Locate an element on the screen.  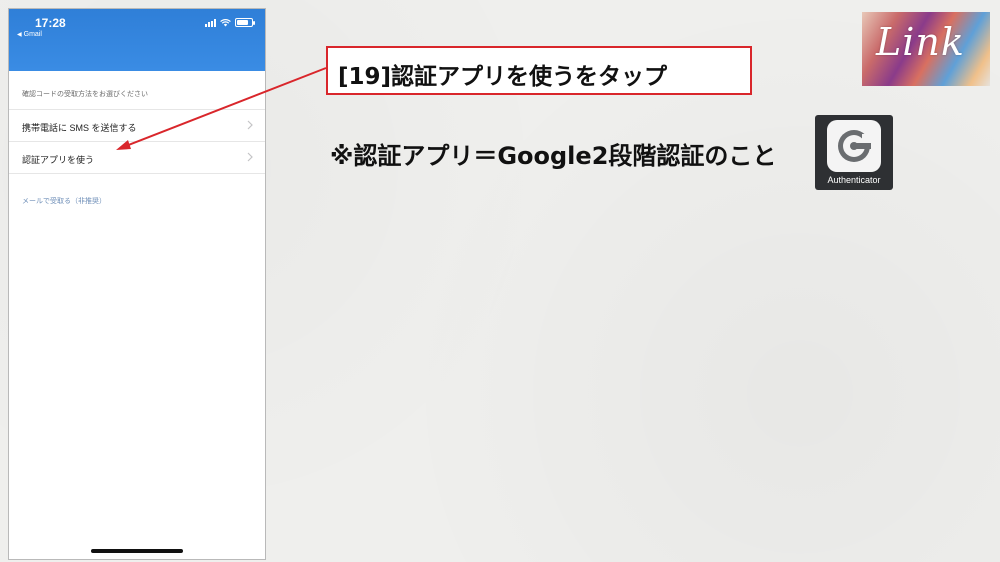
wifi-icon is located at coordinates (225, 23).